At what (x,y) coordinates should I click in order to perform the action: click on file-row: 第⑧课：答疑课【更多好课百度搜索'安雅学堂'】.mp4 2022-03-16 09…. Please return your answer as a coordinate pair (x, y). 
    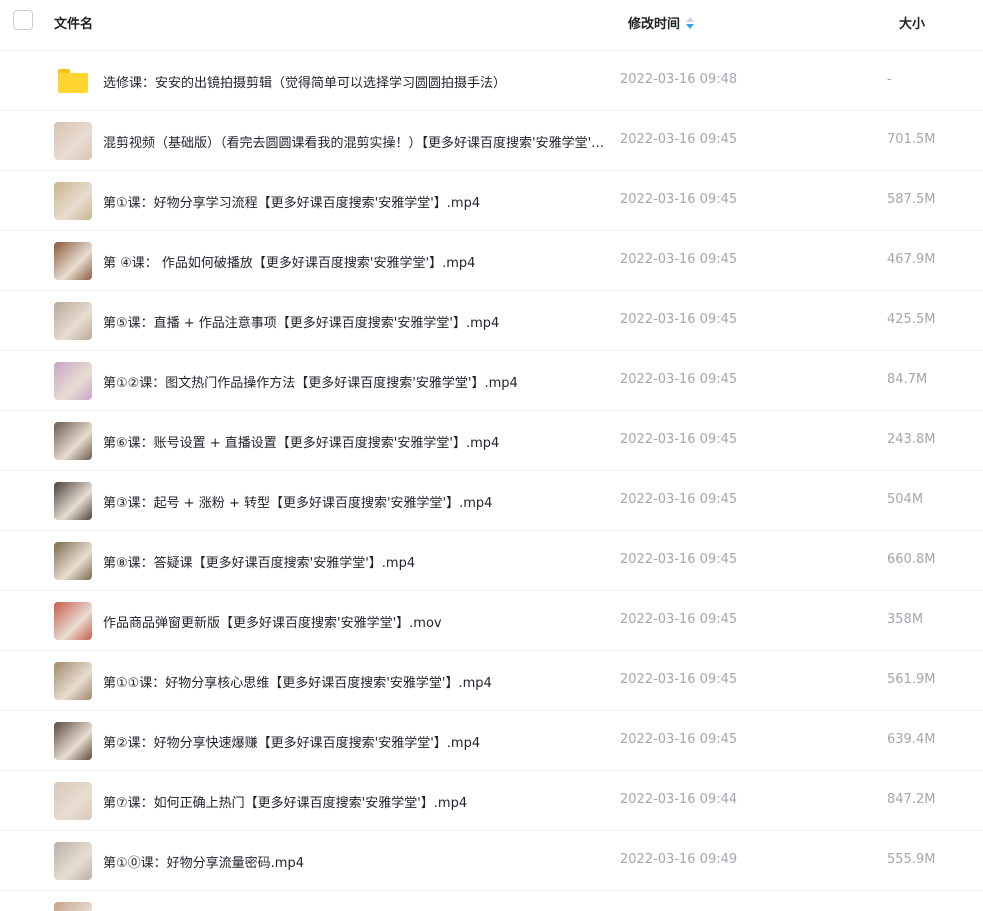
    Looking at the image, I should click on (491, 560).